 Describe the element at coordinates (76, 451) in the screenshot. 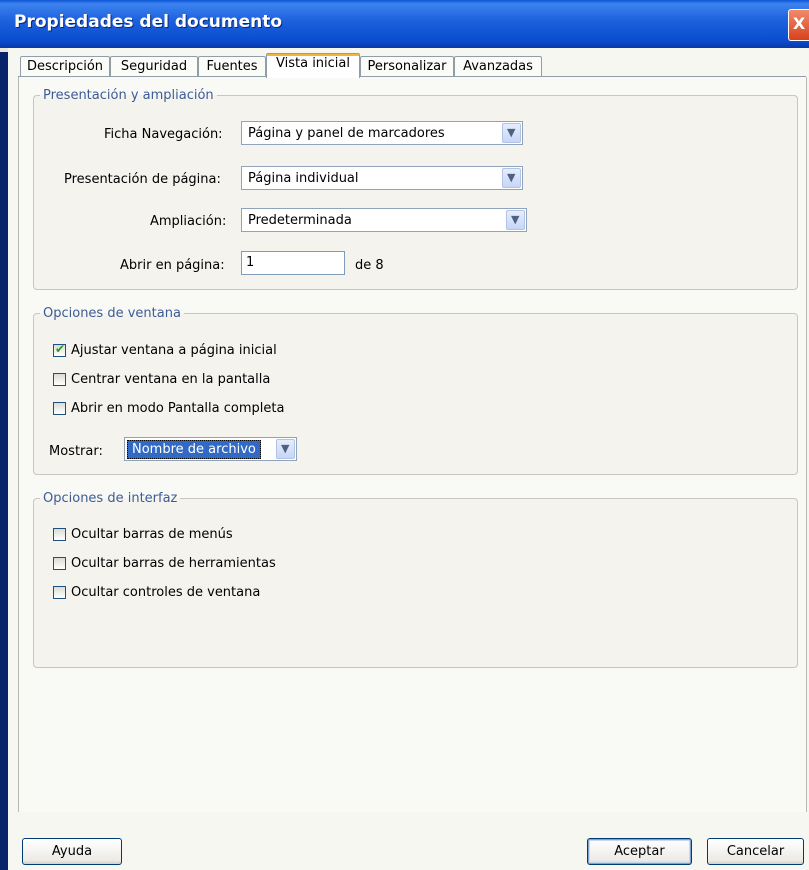

I see `show-label: Mostrar:` at that location.